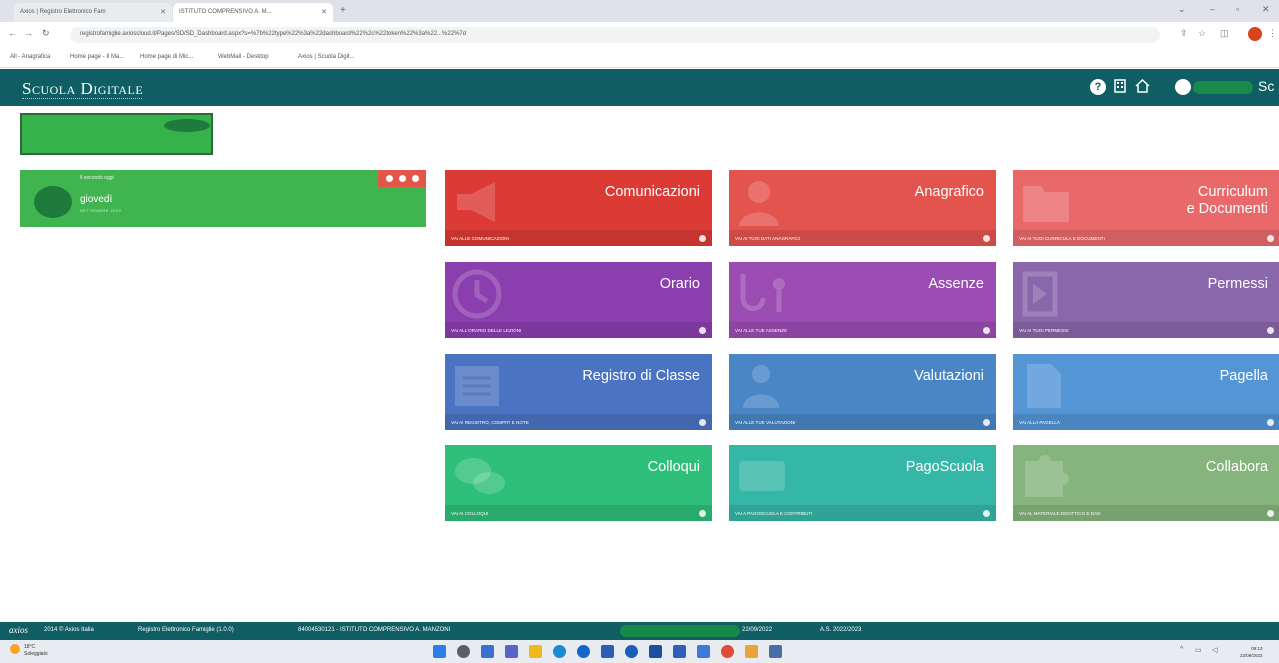 This screenshot has height=663, width=1279. Describe the element at coordinates (956, 284) in the screenshot. I see `tile-title: Assenze` at that location.